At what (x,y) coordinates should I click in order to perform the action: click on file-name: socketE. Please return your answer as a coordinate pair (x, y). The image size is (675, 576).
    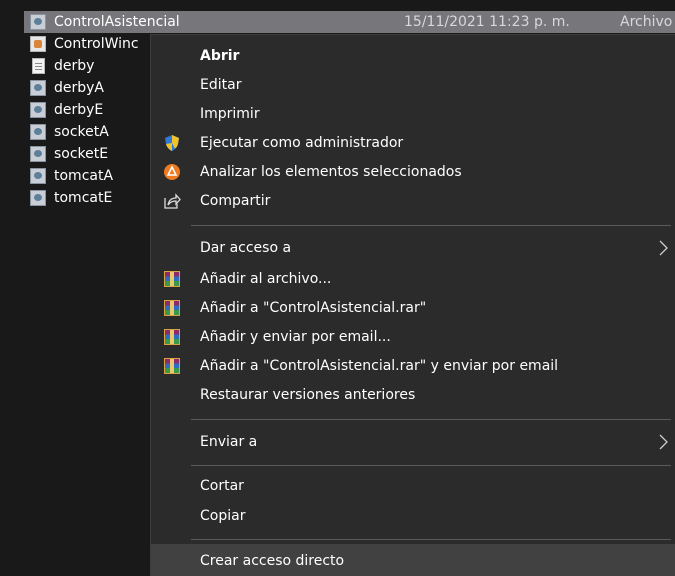
    Looking at the image, I should click on (81, 154).